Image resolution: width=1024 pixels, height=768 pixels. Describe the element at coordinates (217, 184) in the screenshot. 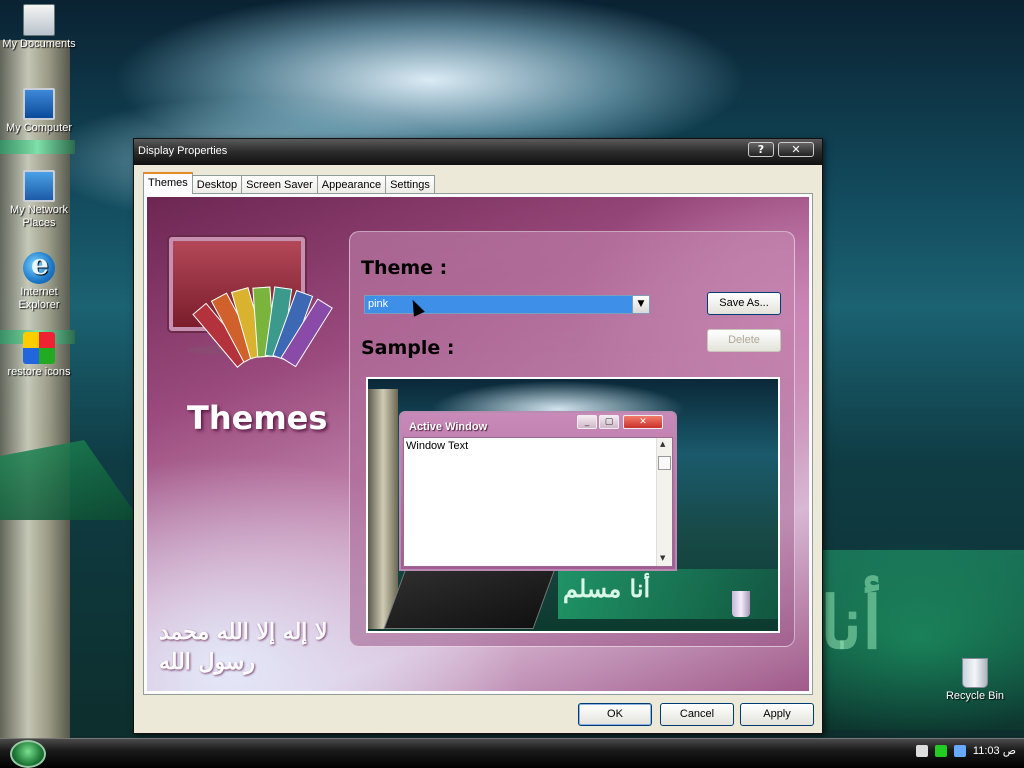

I see `tab-desktop: Desktop` at that location.